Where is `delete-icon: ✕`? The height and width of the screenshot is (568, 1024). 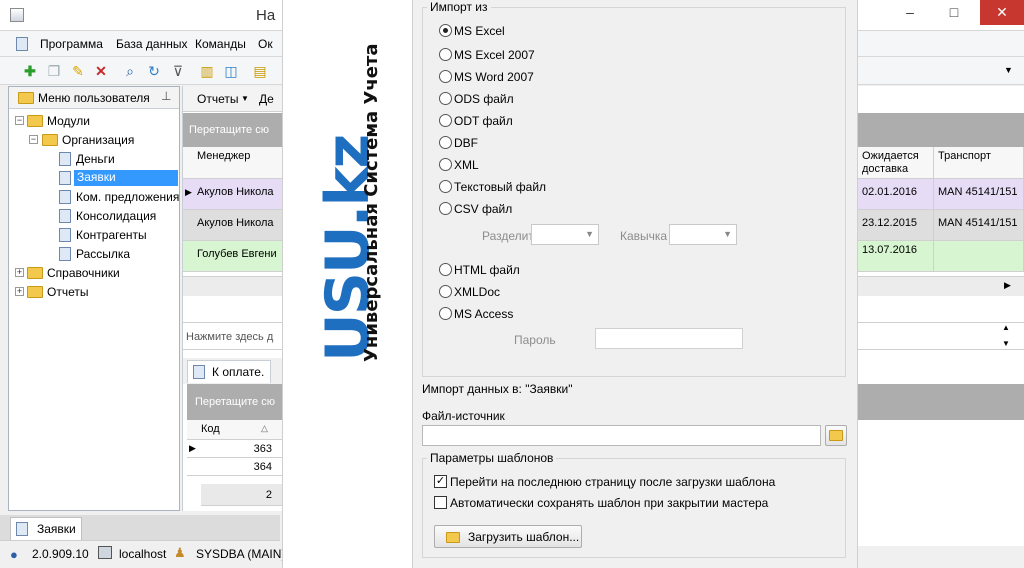
delete-icon: ✕ is located at coordinates (101, 71).